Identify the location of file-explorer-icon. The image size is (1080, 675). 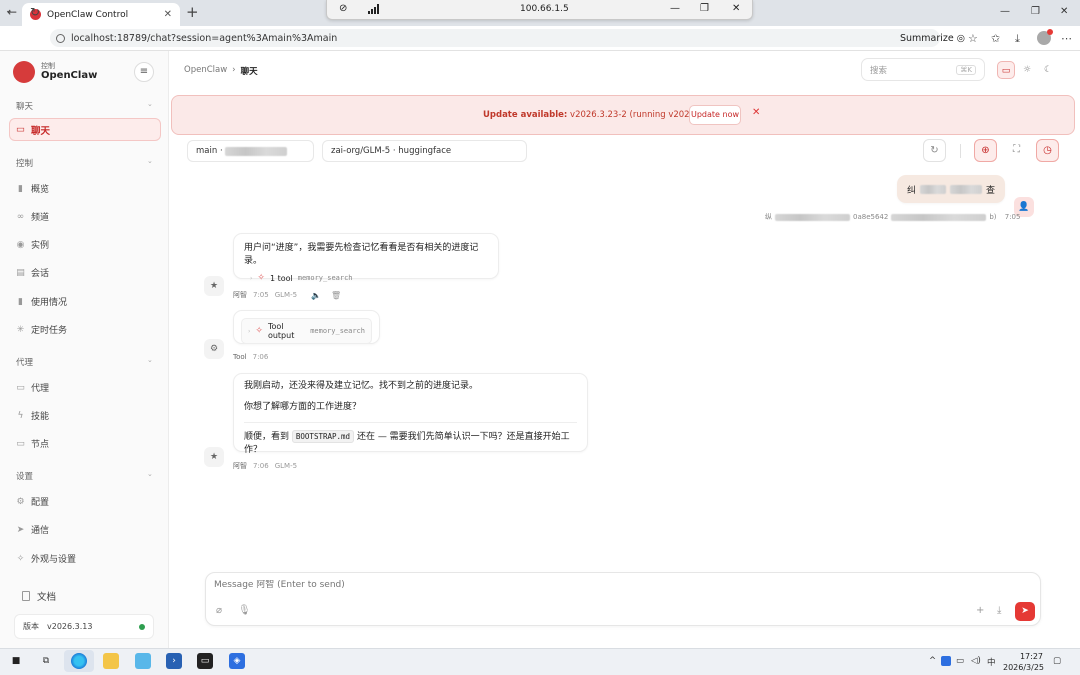
(111, 661).